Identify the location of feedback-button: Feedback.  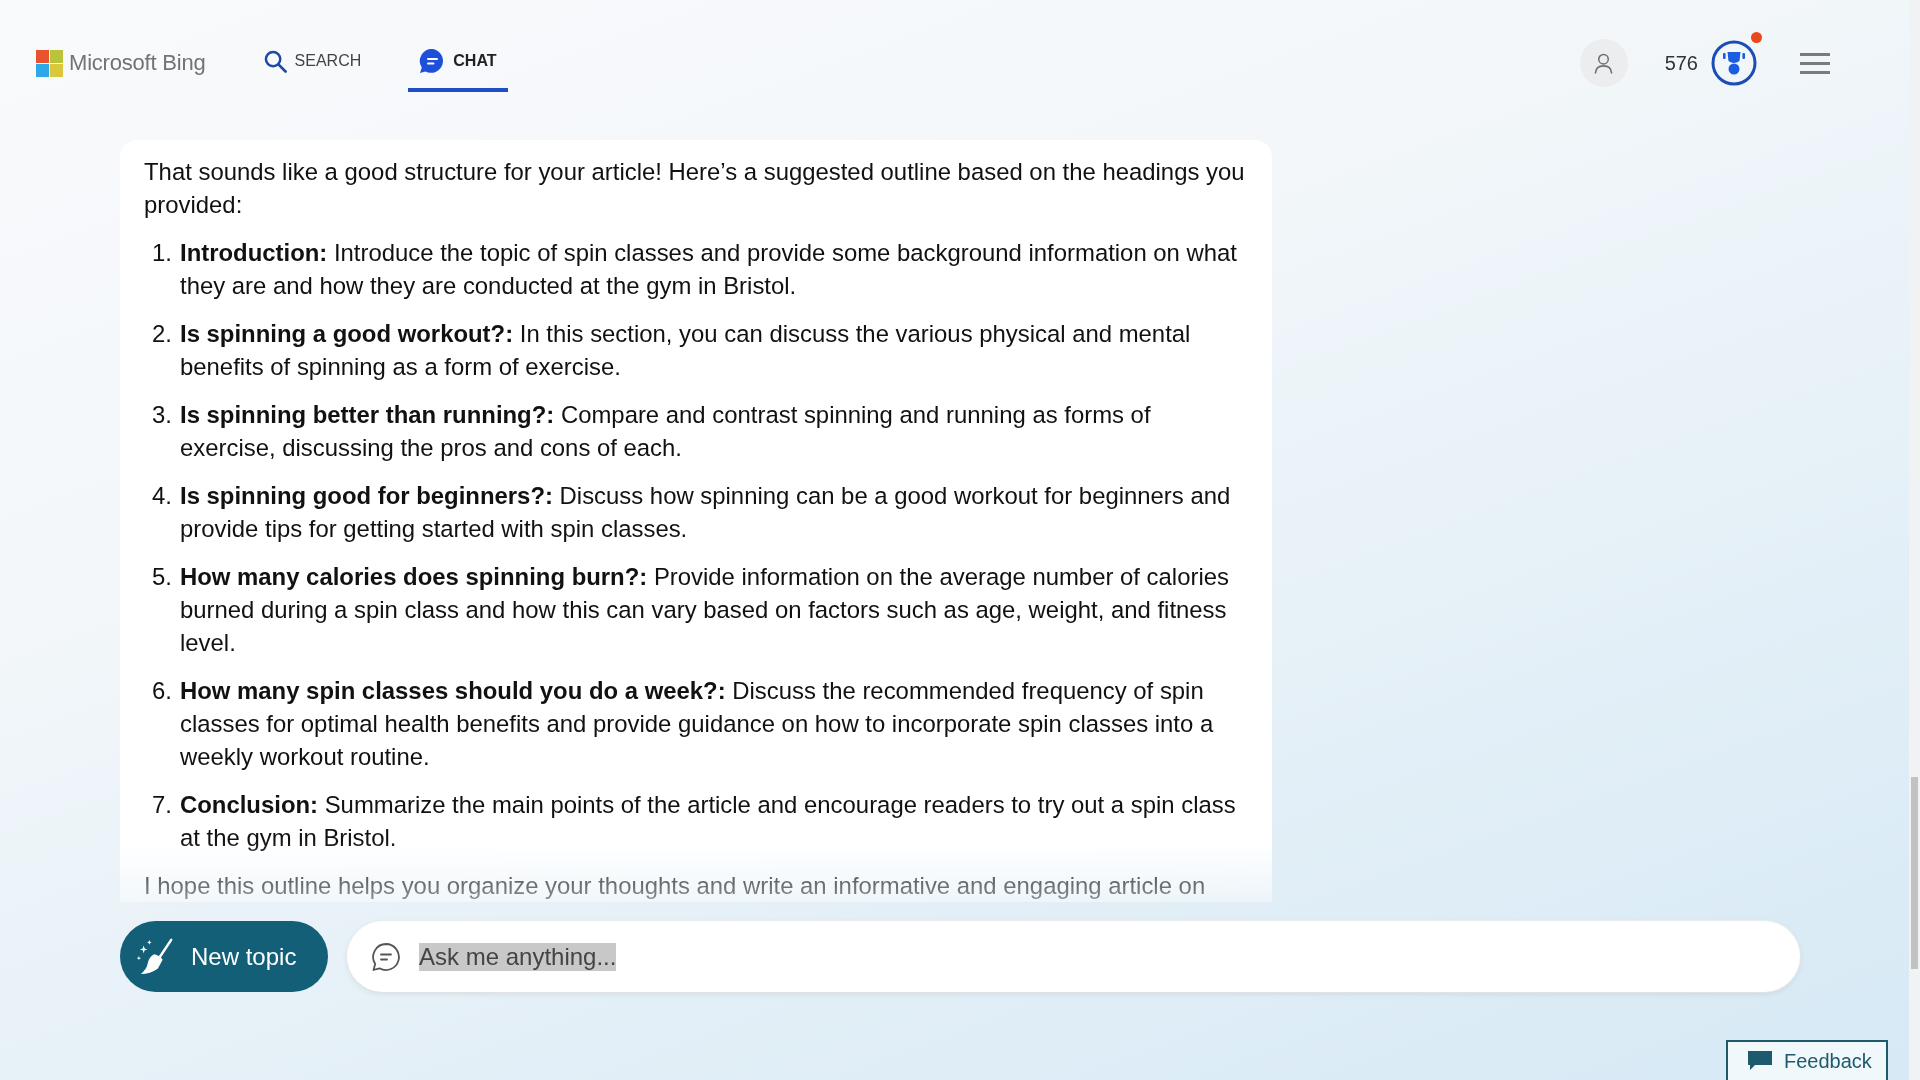
(1807, 1060).